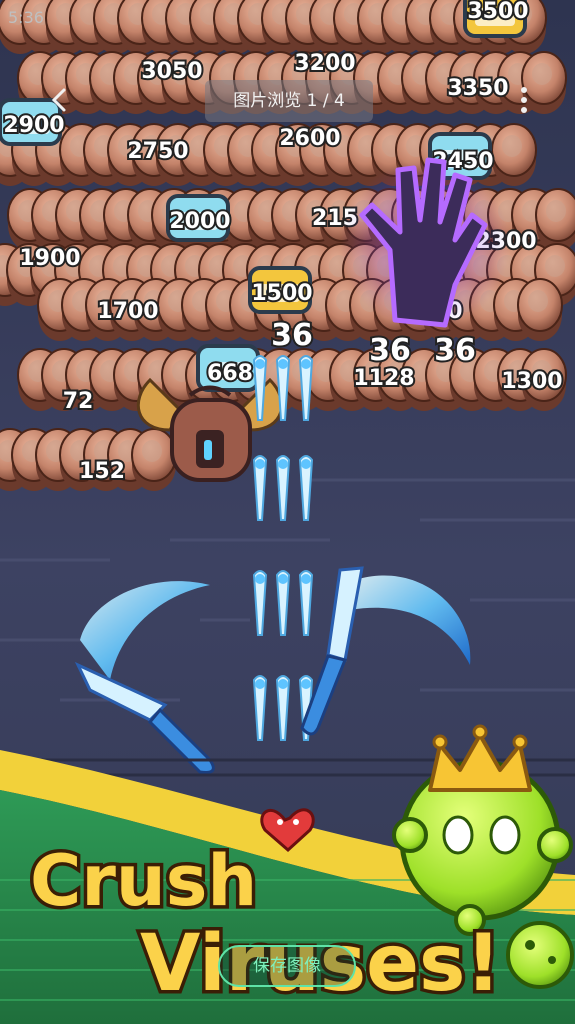  What do you see at coordinates (230, 373) in the screenshot?
I see `segment-number: 668` at bounding box center [230, 373].